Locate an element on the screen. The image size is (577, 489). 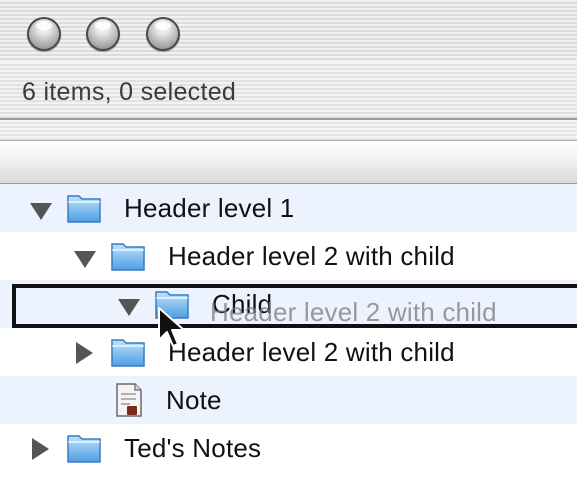
outline-row: Ted's Notes is located at coordinates (288, 448).